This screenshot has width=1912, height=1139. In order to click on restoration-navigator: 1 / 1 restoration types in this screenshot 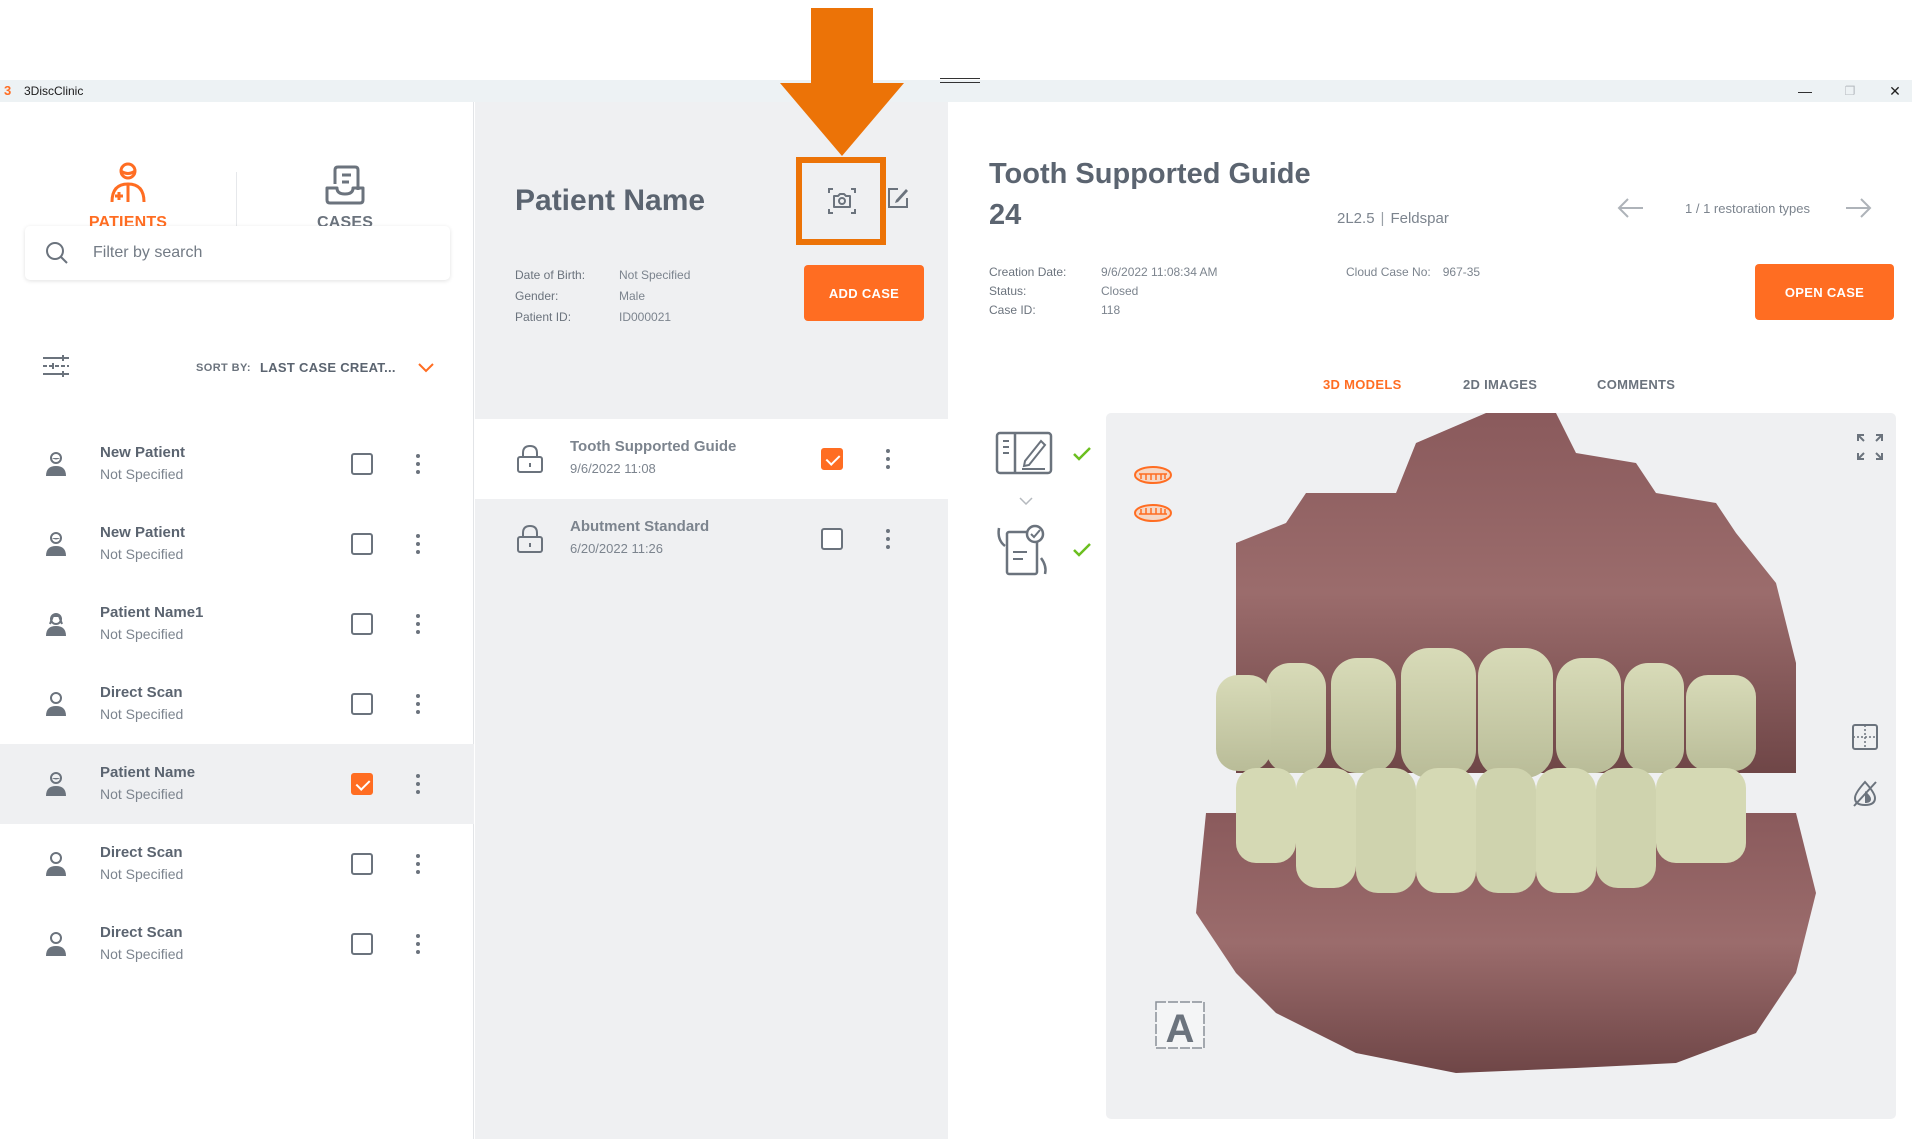, I will do `click(1744, 208)`.